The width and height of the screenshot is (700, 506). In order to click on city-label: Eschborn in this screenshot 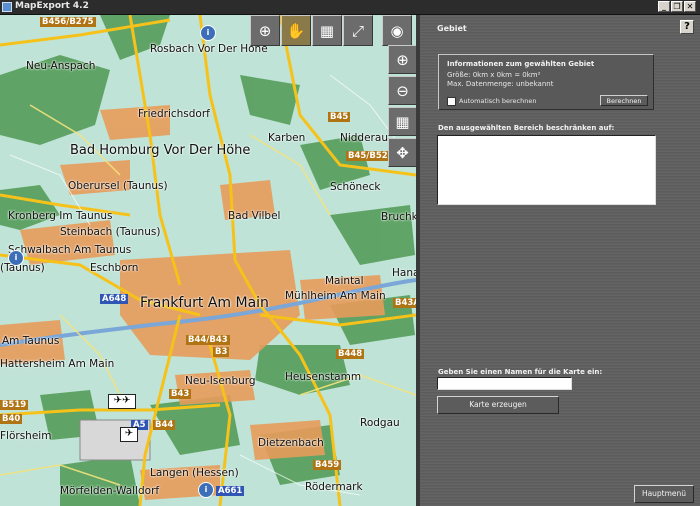, I will do `click(114, 268)`.